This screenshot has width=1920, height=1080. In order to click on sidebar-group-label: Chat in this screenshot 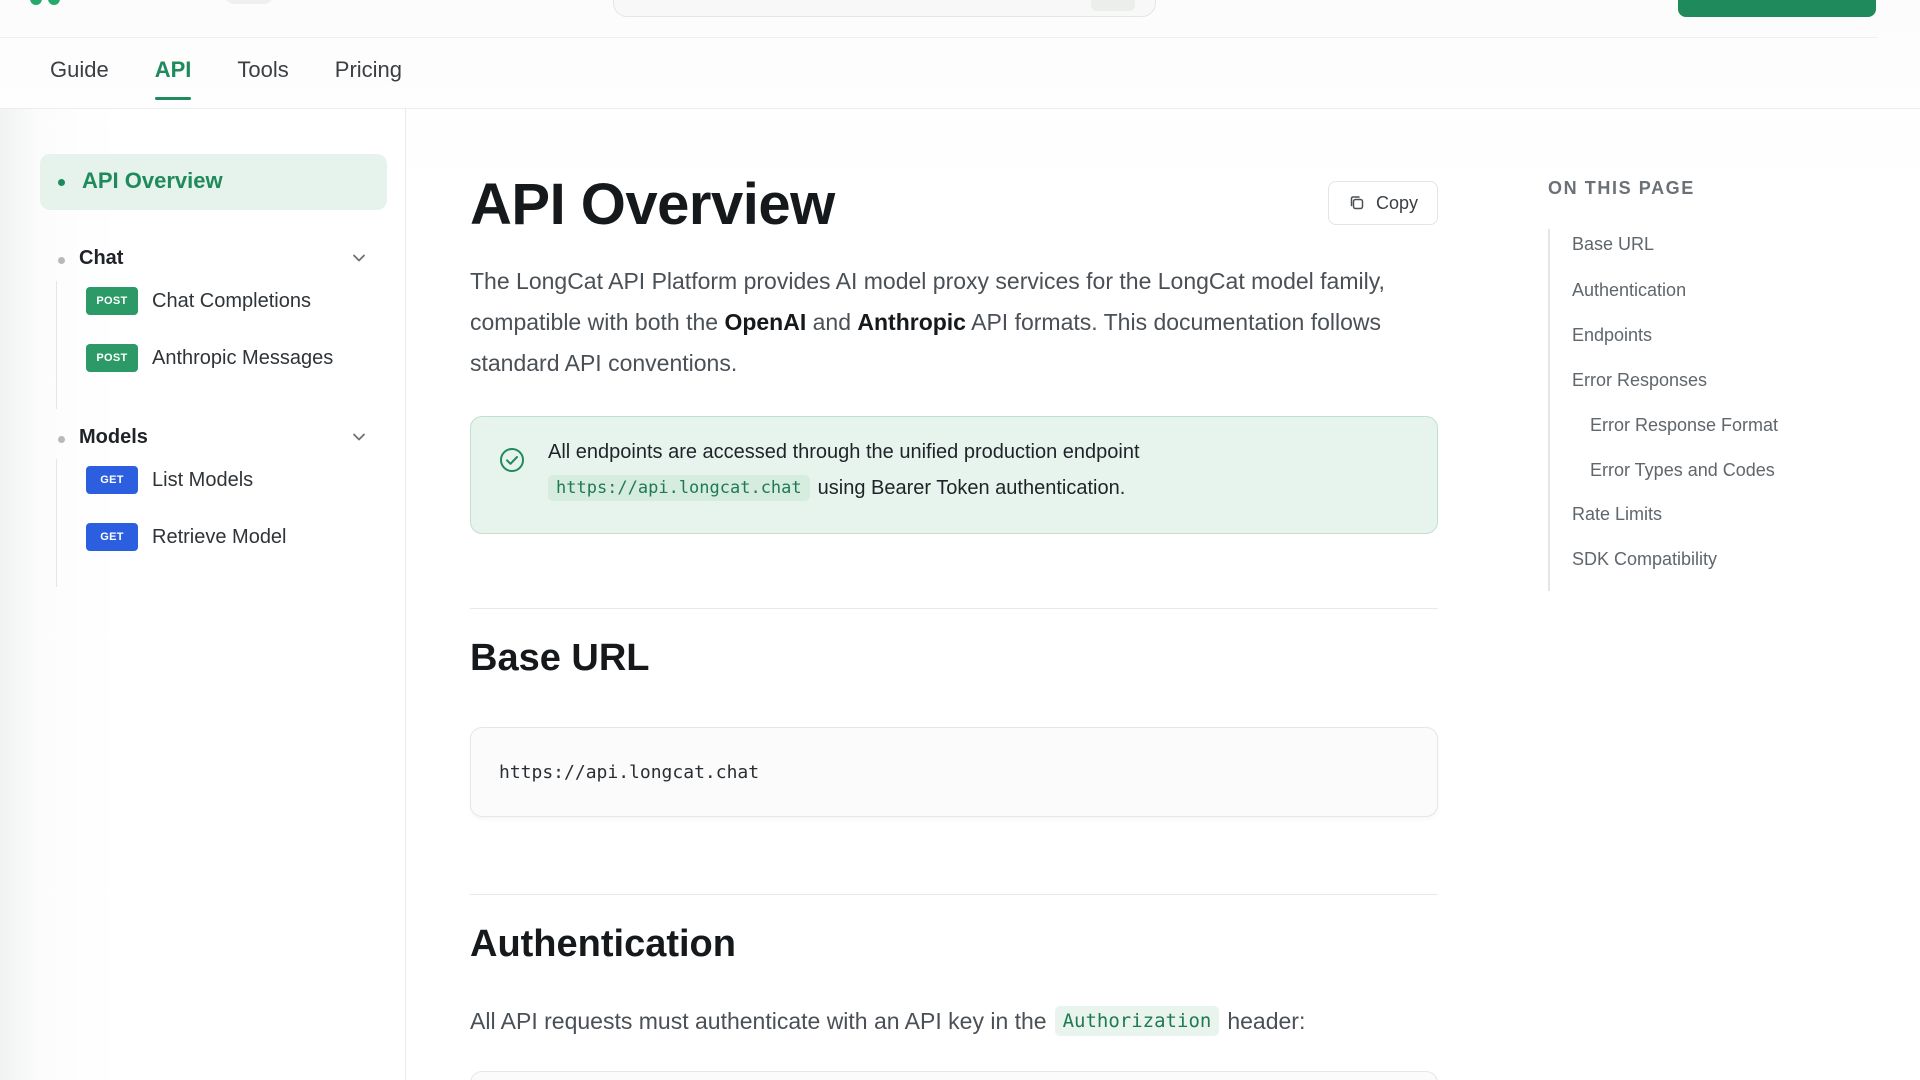, I will do `click(101, 258)`.